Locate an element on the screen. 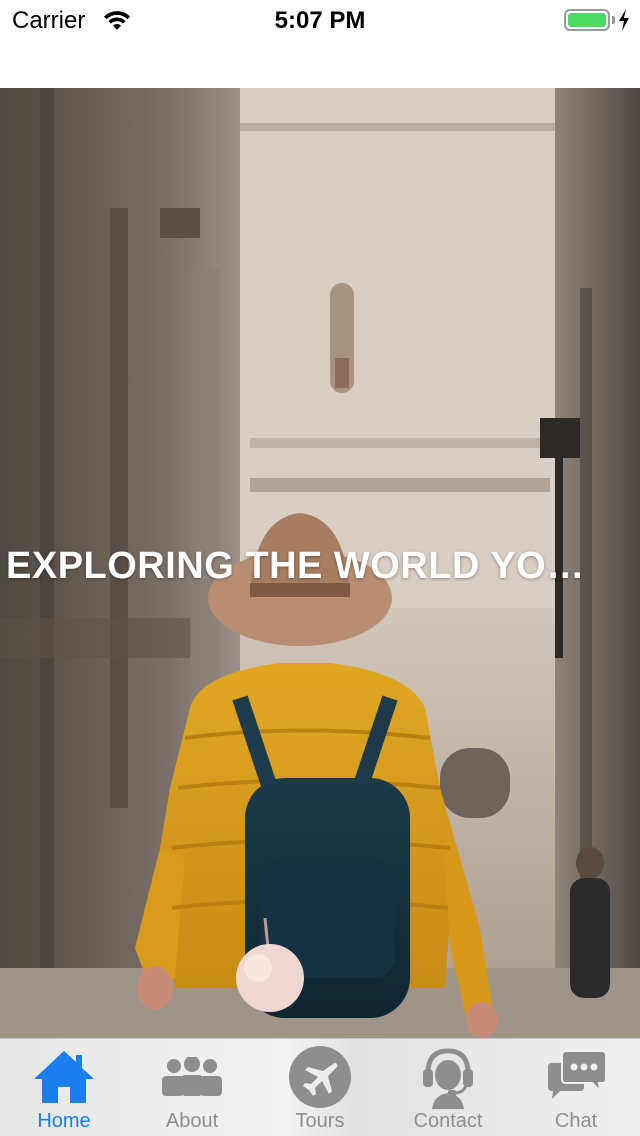 The height and width of the screenshot is (1136, 640). tab-chat: Chat is located at coordinates (576, 1087).